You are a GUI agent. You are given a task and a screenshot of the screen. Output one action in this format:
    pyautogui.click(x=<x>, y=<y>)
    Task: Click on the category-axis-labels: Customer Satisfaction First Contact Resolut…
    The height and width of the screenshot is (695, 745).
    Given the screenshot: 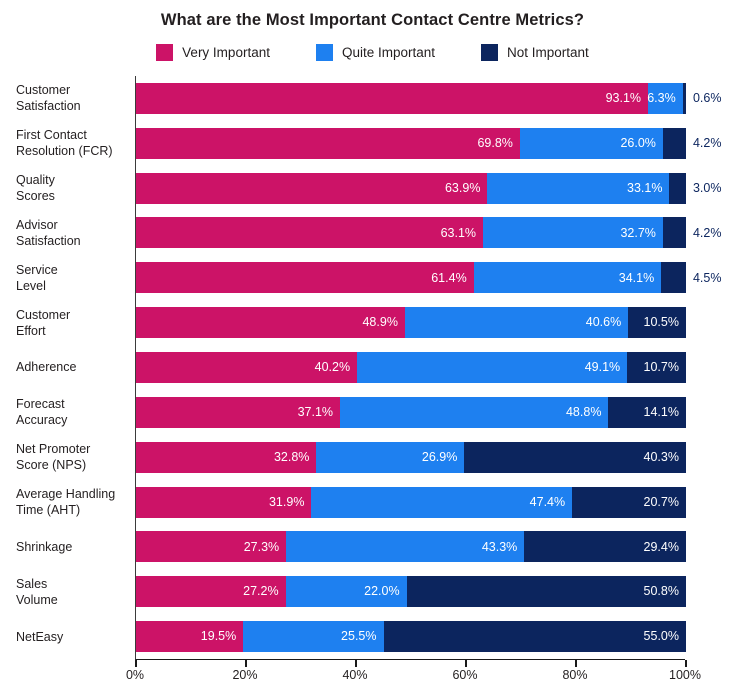 What is the action you would take?
    pyautogui.click(x=62, y=367)
    